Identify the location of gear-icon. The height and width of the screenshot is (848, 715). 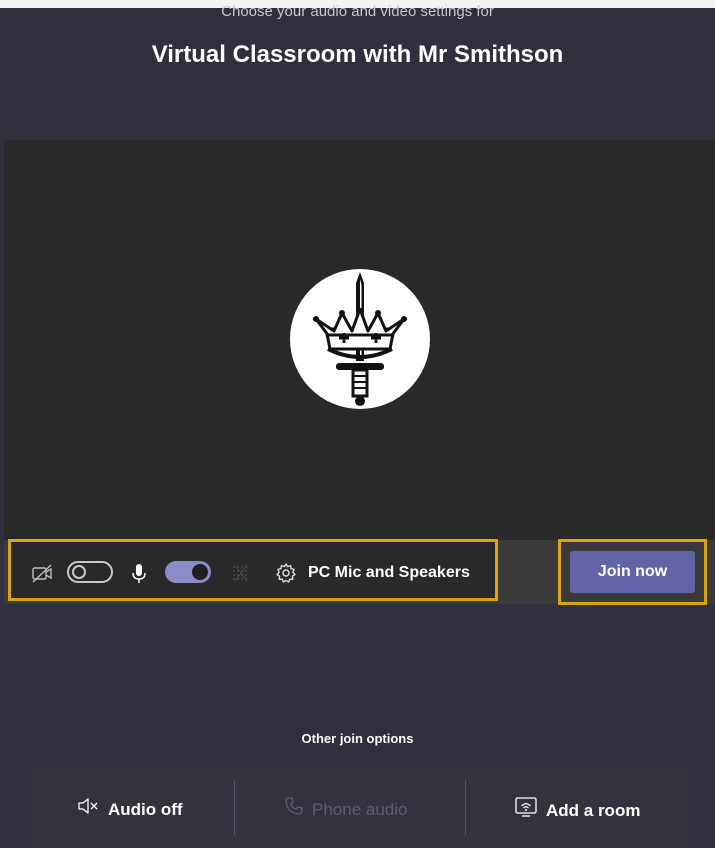
(286, 573).